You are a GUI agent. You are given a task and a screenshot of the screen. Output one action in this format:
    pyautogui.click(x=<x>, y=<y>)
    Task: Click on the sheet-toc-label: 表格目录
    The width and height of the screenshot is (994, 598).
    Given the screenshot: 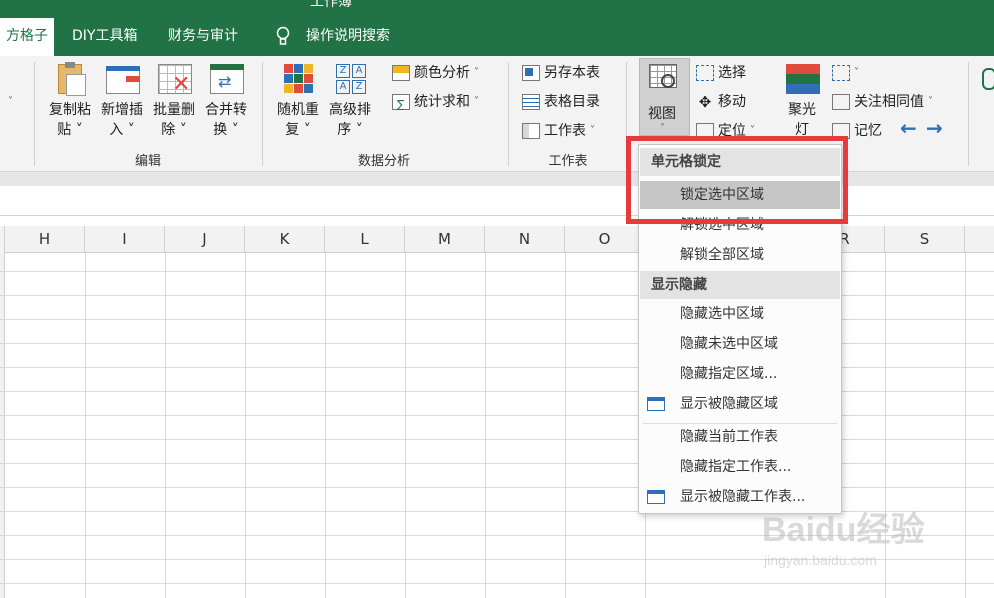 What is the action you would take?
    pyautogui.click(x=572, y=102)
    